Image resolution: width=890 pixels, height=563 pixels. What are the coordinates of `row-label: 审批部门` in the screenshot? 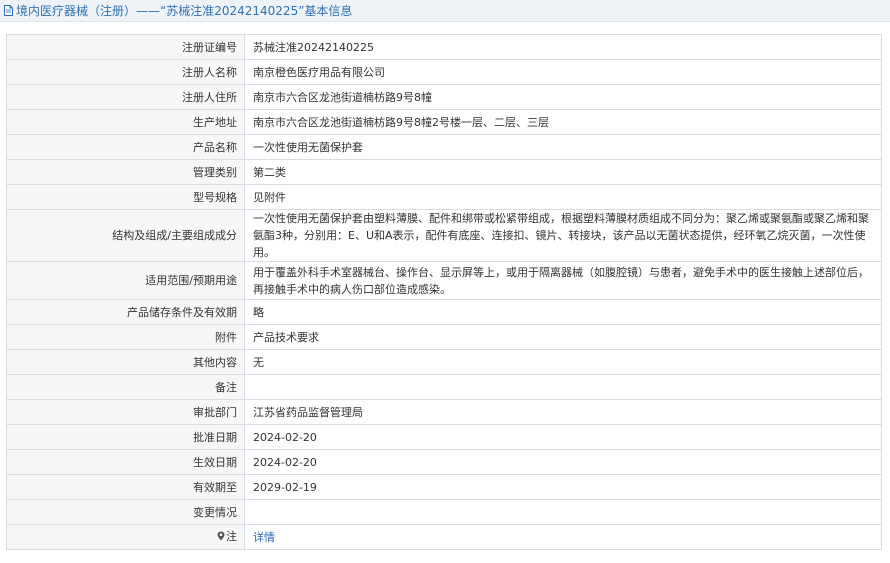 It's located at (125, 412).